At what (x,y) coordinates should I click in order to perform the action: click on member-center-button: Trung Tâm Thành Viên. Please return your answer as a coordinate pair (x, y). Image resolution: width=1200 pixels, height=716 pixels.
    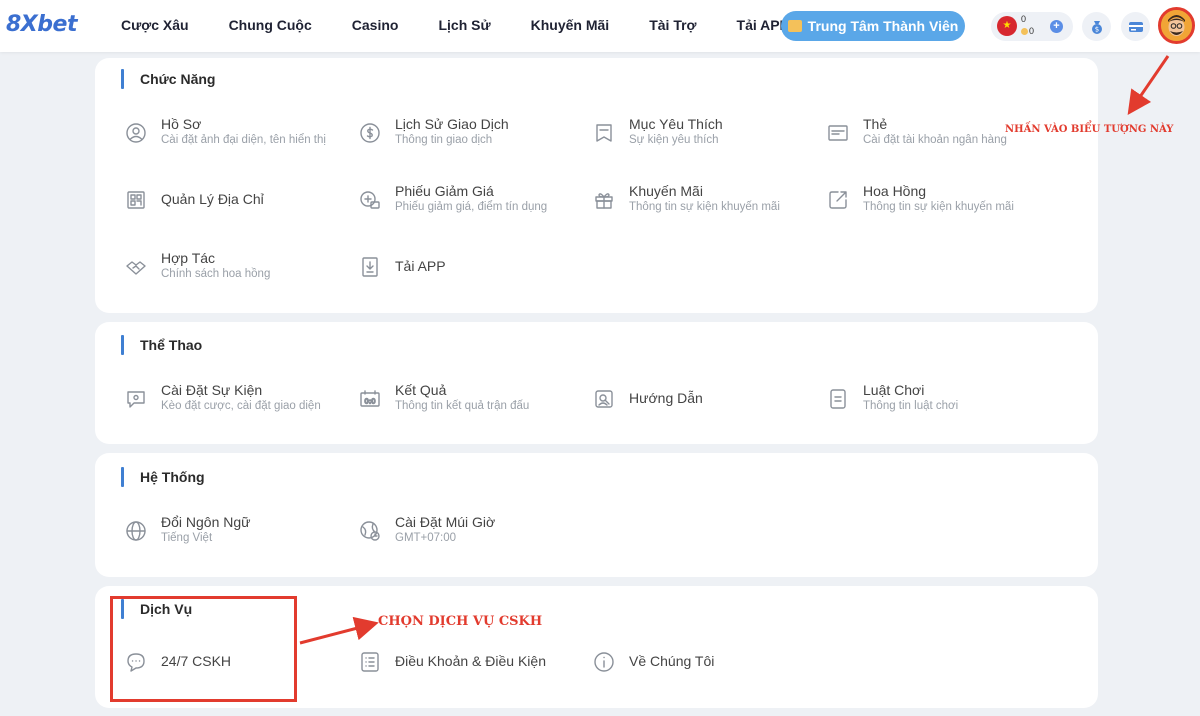
    Looking at the image, I should click on (873, 26).